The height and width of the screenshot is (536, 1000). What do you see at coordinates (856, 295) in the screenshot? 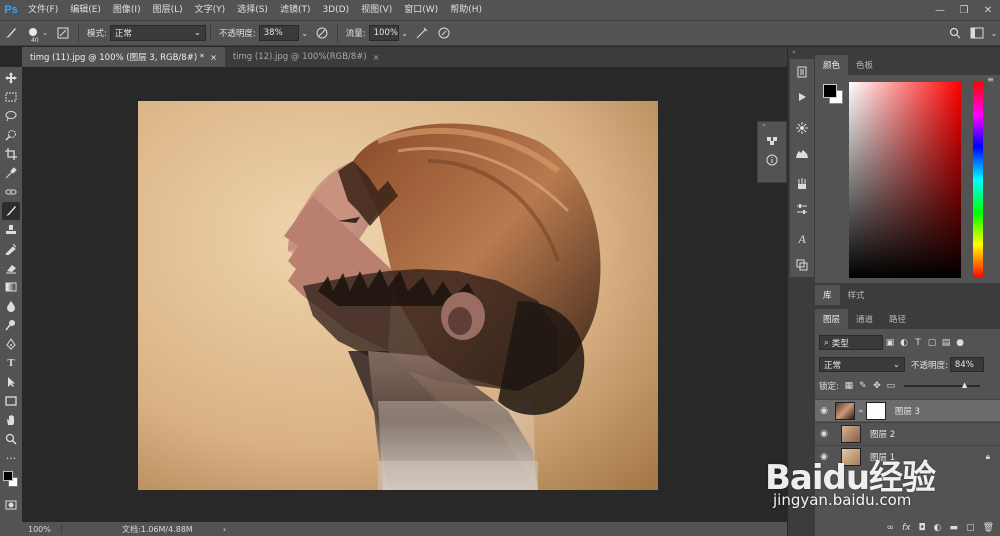
I see `tab-styles: 样式` at bounding box center [856, 295].